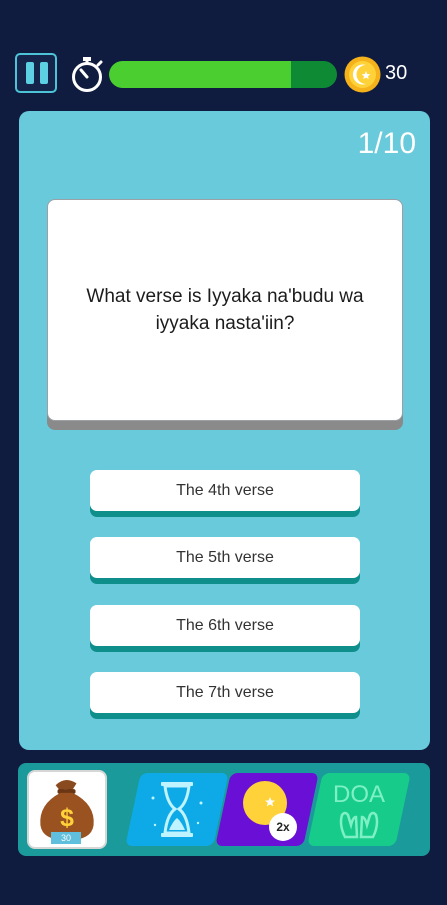 The width and height of the screenshot is (447, 905). Describe the element at coordinates (386, 143) in the screenshot. I see `question-counter: 1/10` at that location.